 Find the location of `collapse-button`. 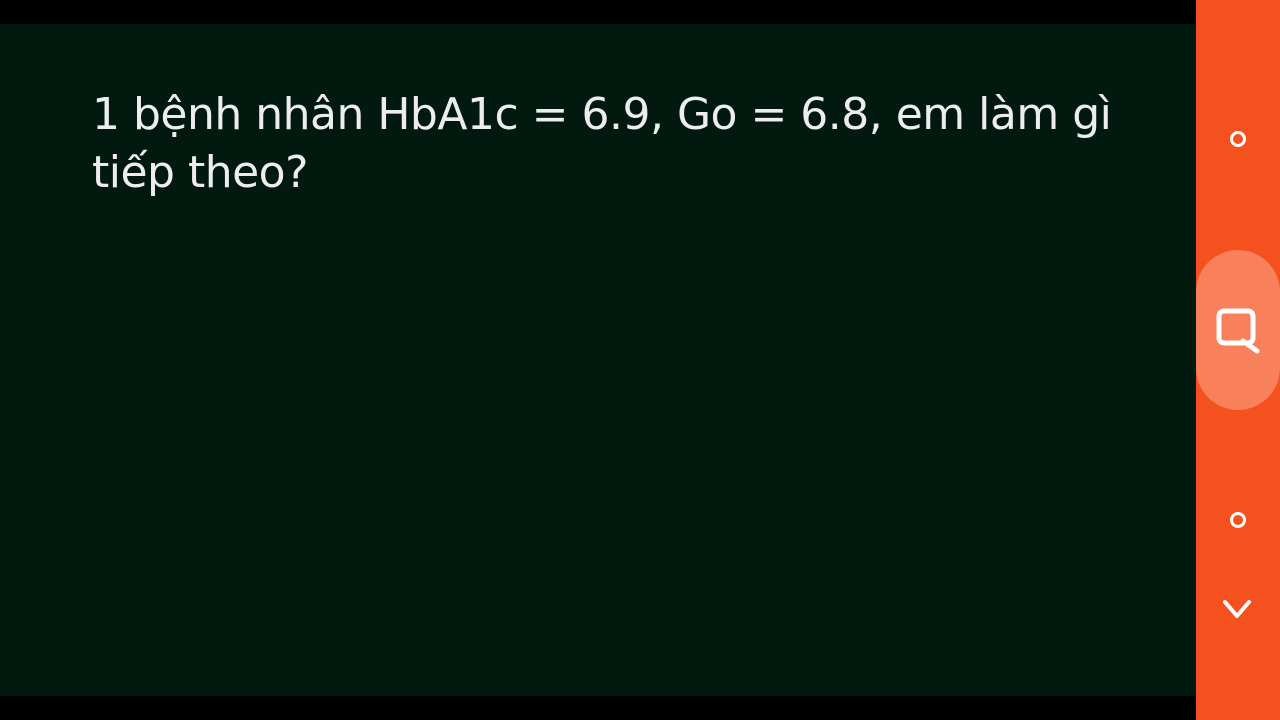

collapse-button is located at coordinates (1237, 609).